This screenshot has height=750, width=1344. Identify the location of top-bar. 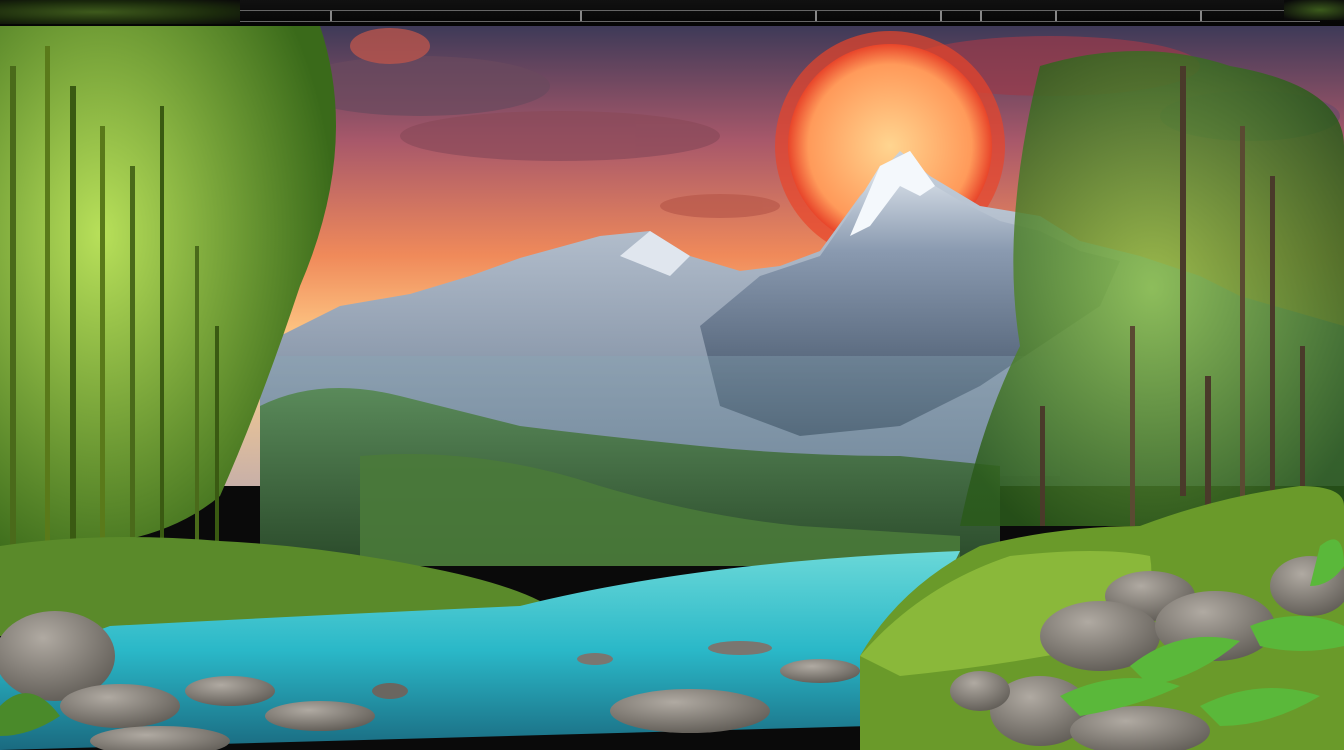
(672, 13).